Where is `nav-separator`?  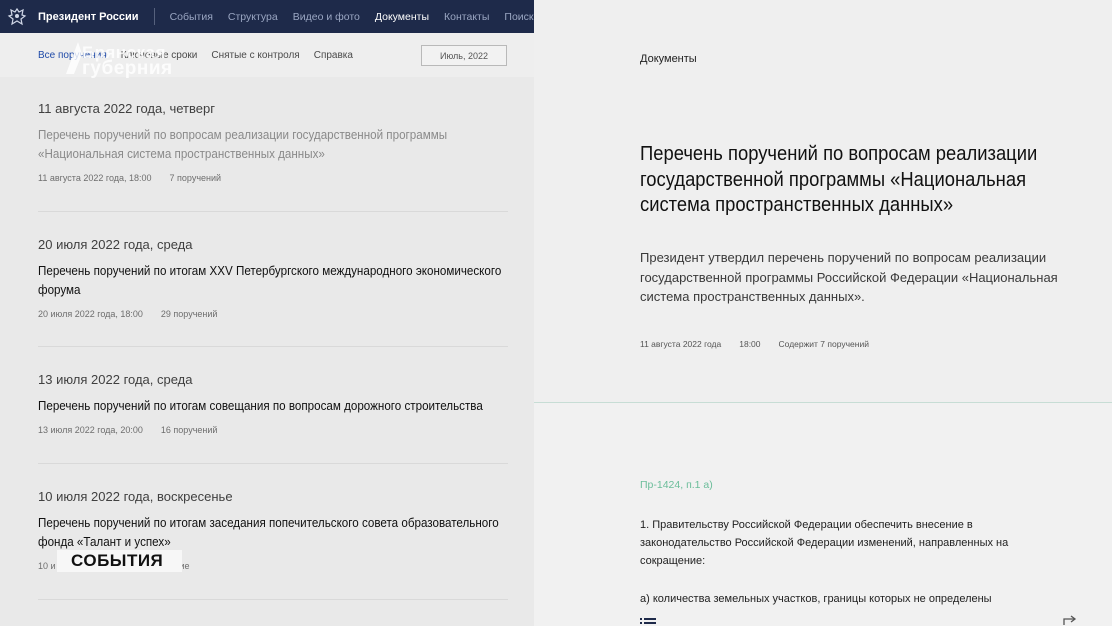 nav-separator is located at coordinates (154, 16).